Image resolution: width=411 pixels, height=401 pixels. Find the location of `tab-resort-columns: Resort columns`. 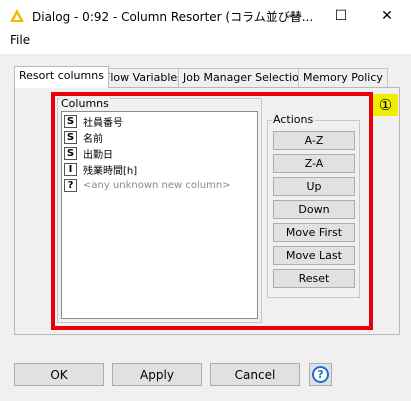

tab-resort-columns: Resort columns is located at coordinates (61, 77).